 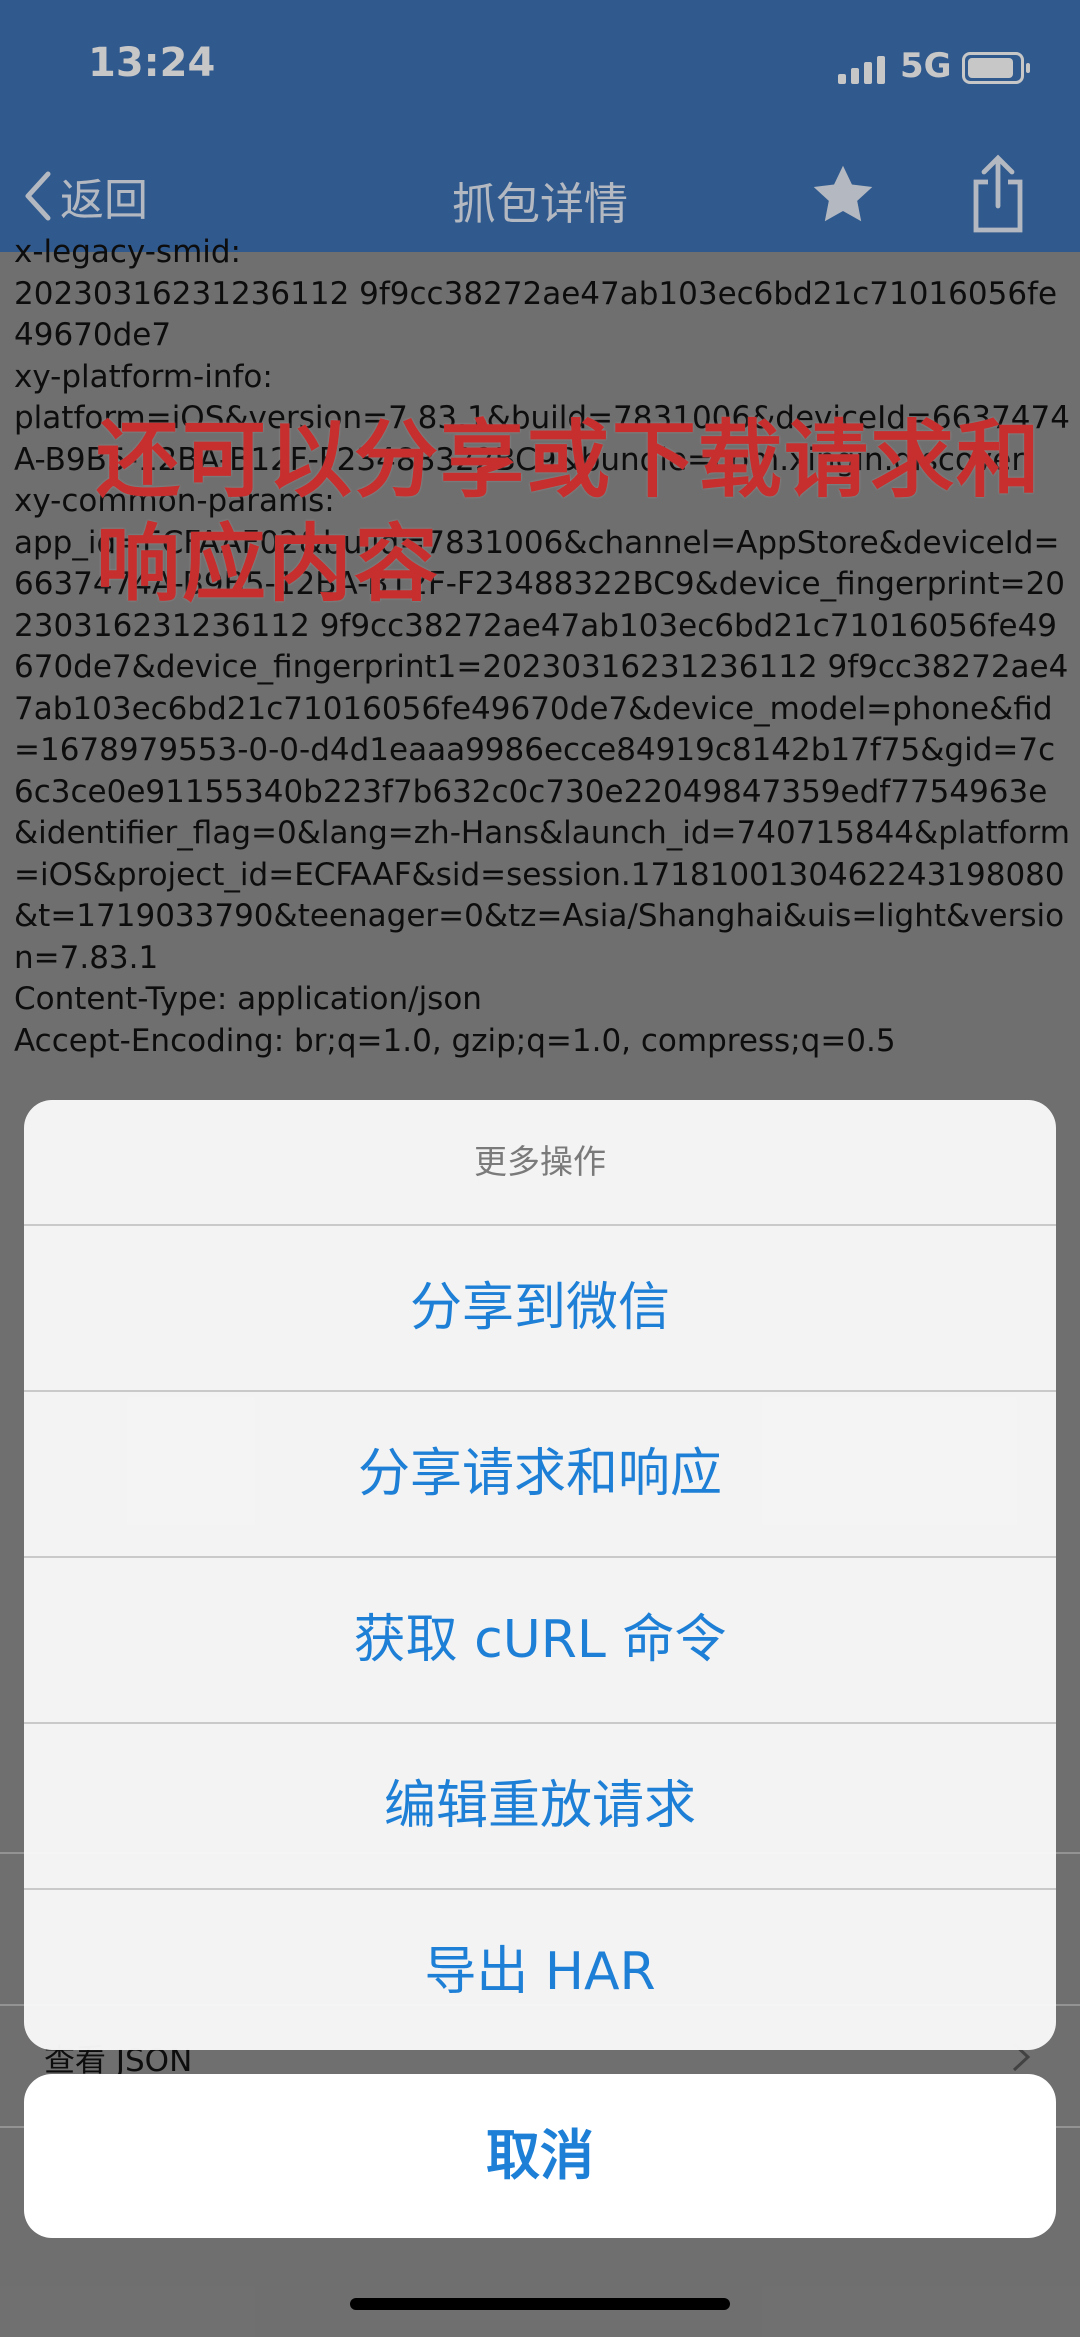 I want to click on share-to-wechat-button: 分享到微信, so click(x=540, y=1309).